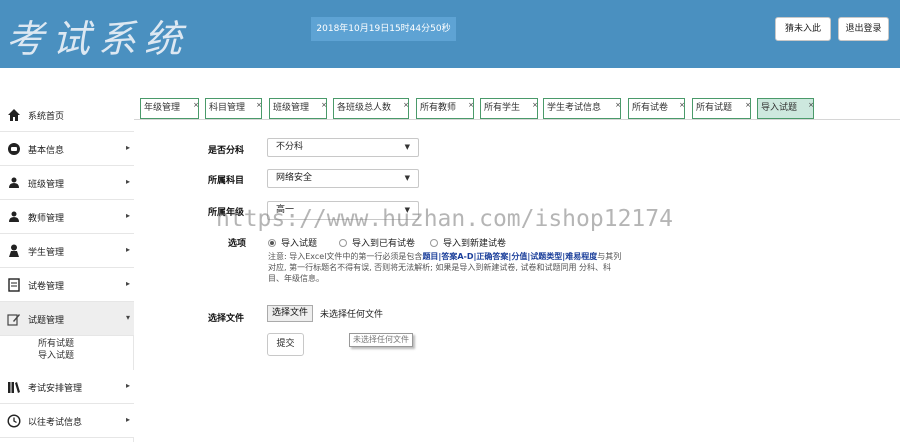 Image resolution: width=900 pixels, height=442 pixels. What do you see at coordinates (383, 29) in the screenshot?
I see `datetime-display: 2018年10月19日15时44分50秒` at bounding box center [383, 29].